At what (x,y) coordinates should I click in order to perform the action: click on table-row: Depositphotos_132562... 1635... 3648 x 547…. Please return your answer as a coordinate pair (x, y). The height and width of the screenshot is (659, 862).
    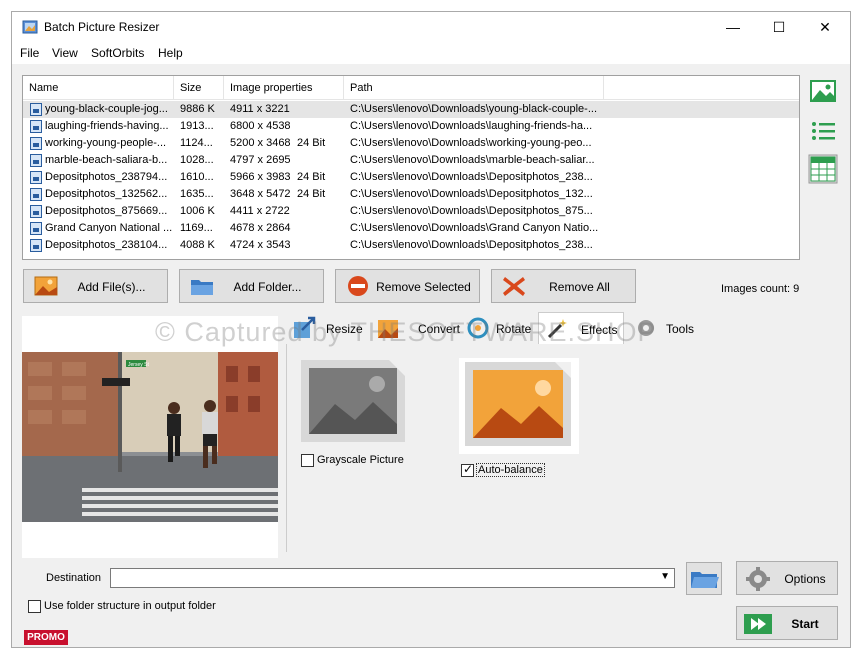
    Looking at the image, I should click on (411, 194).